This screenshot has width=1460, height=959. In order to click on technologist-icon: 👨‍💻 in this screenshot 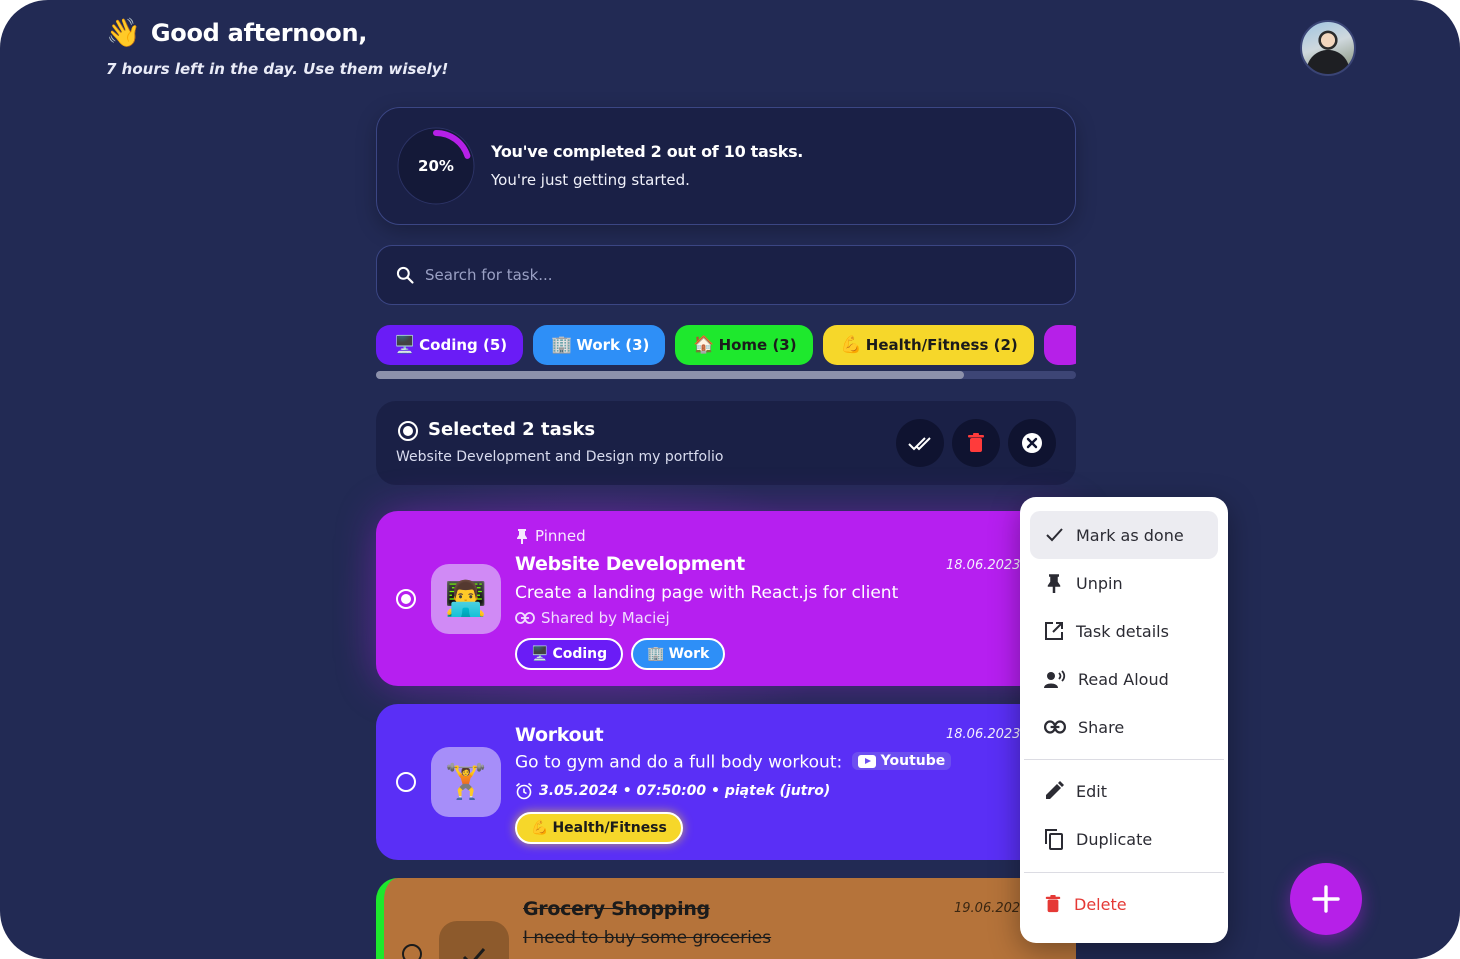, I will do `click(466, 599)`.